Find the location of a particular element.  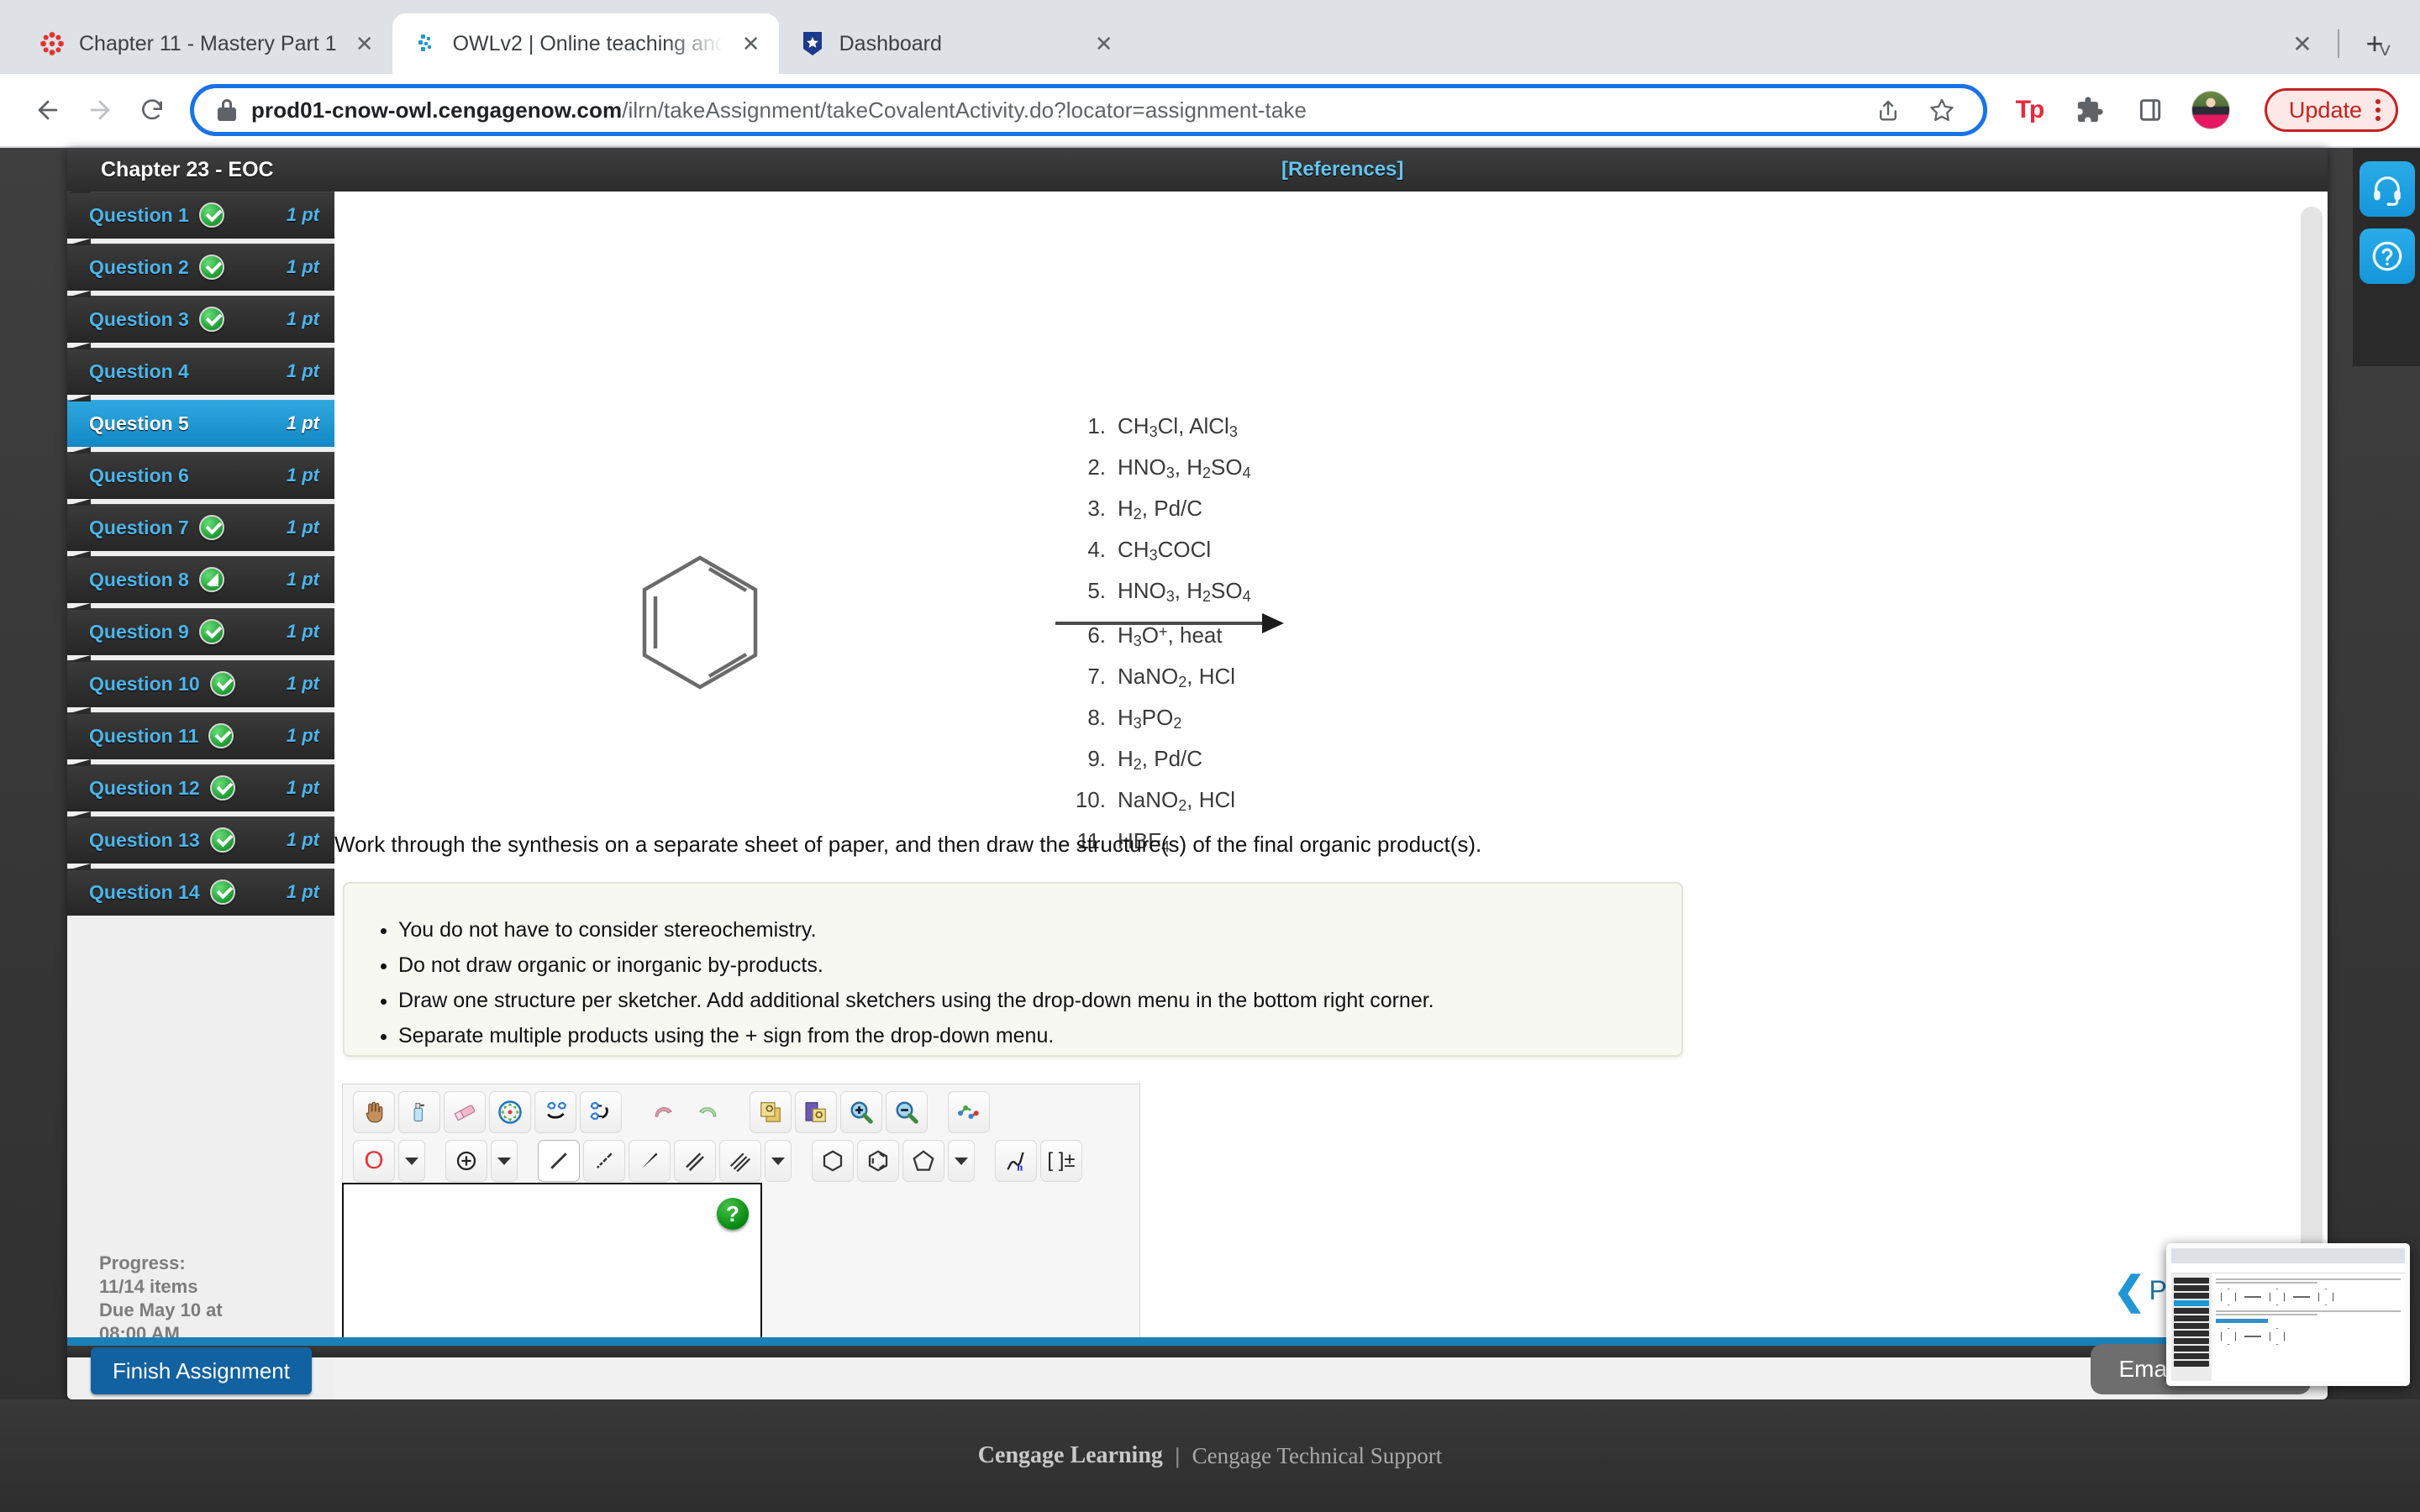

sidebar-question-11: Question 11 1 pt is located at coordinates (200, 735).